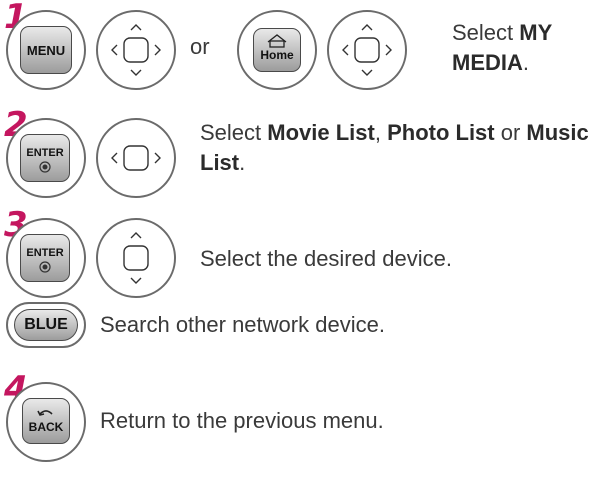  Describe the element at coordinates (45, 167) in the screenshot. I see `enter-dot-icon` at that location.